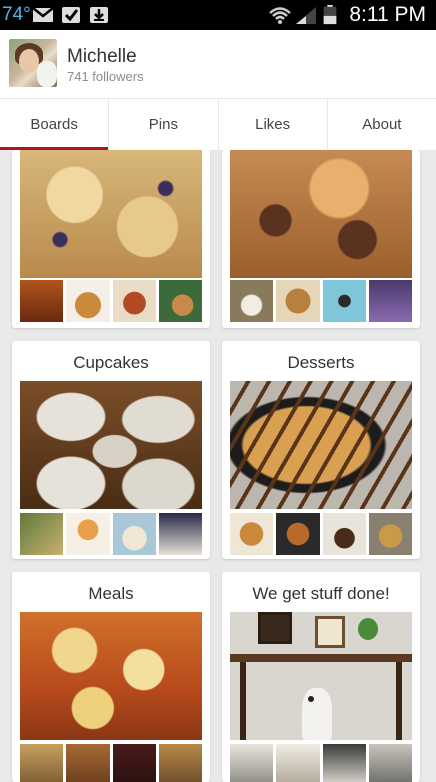  I want to click on profile-tabs: Boards Pins Likes About, so click(218, 124).